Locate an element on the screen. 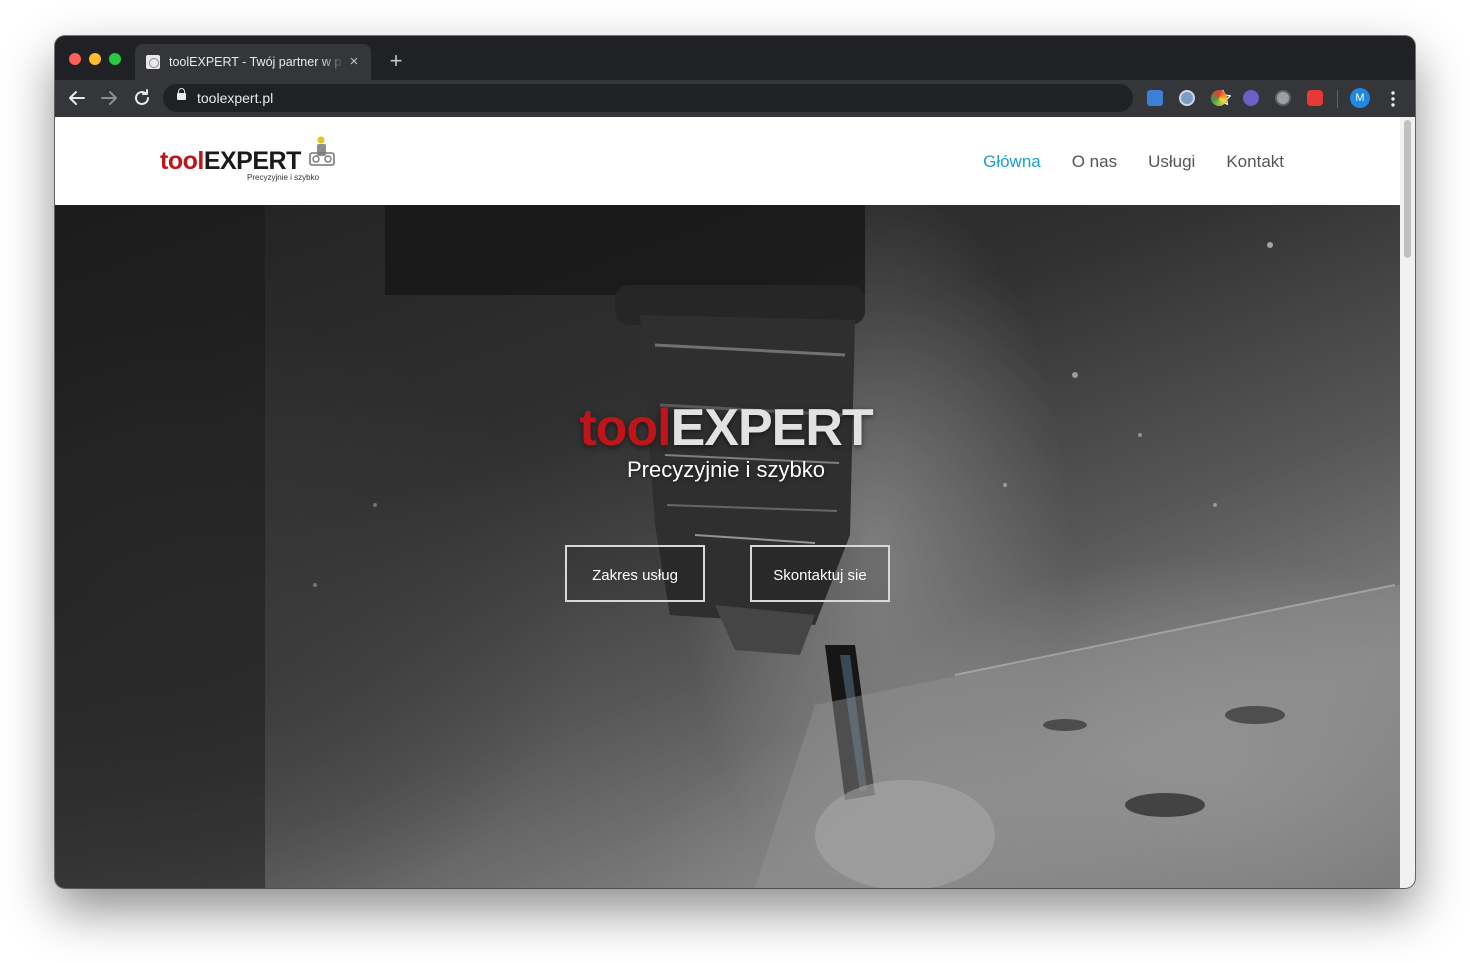 This screenshot has height=962, width=1470. lock-icon is located at coordinates (181, 94).